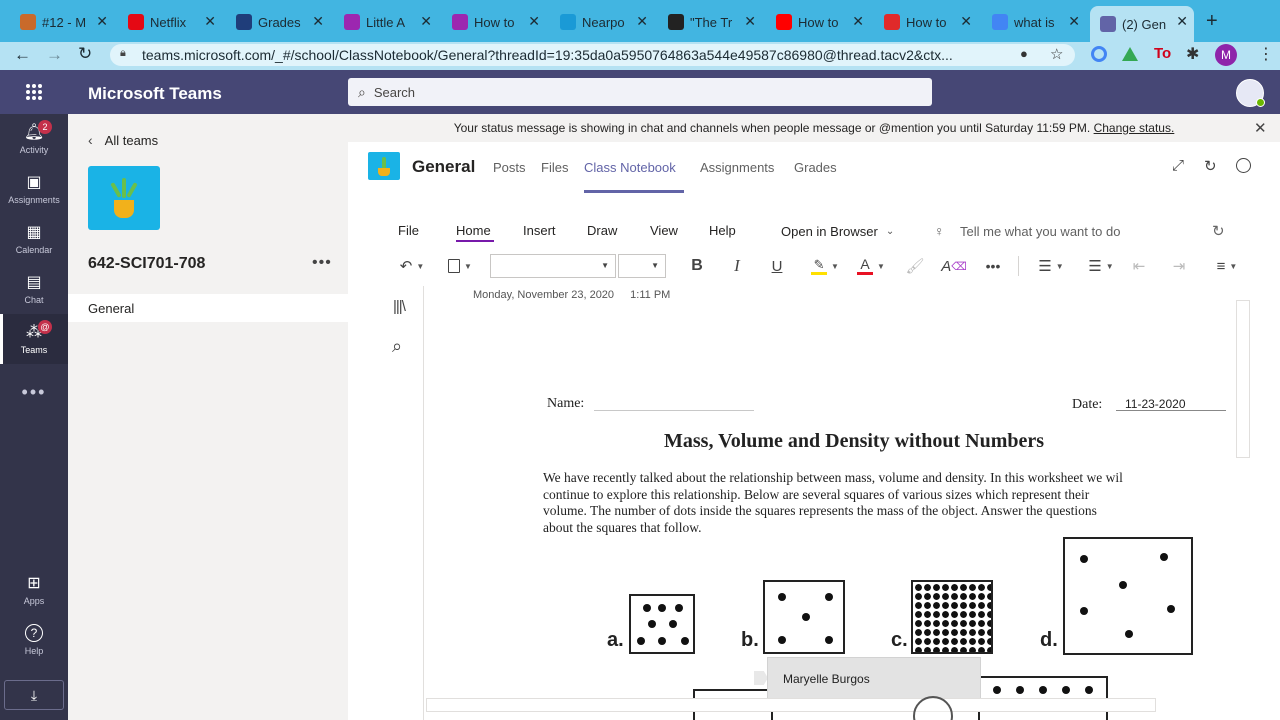 This screenshot has width=1280, height=720. I want to click on tell-me-input: Tell me what you want to do, so click(1040, 231).